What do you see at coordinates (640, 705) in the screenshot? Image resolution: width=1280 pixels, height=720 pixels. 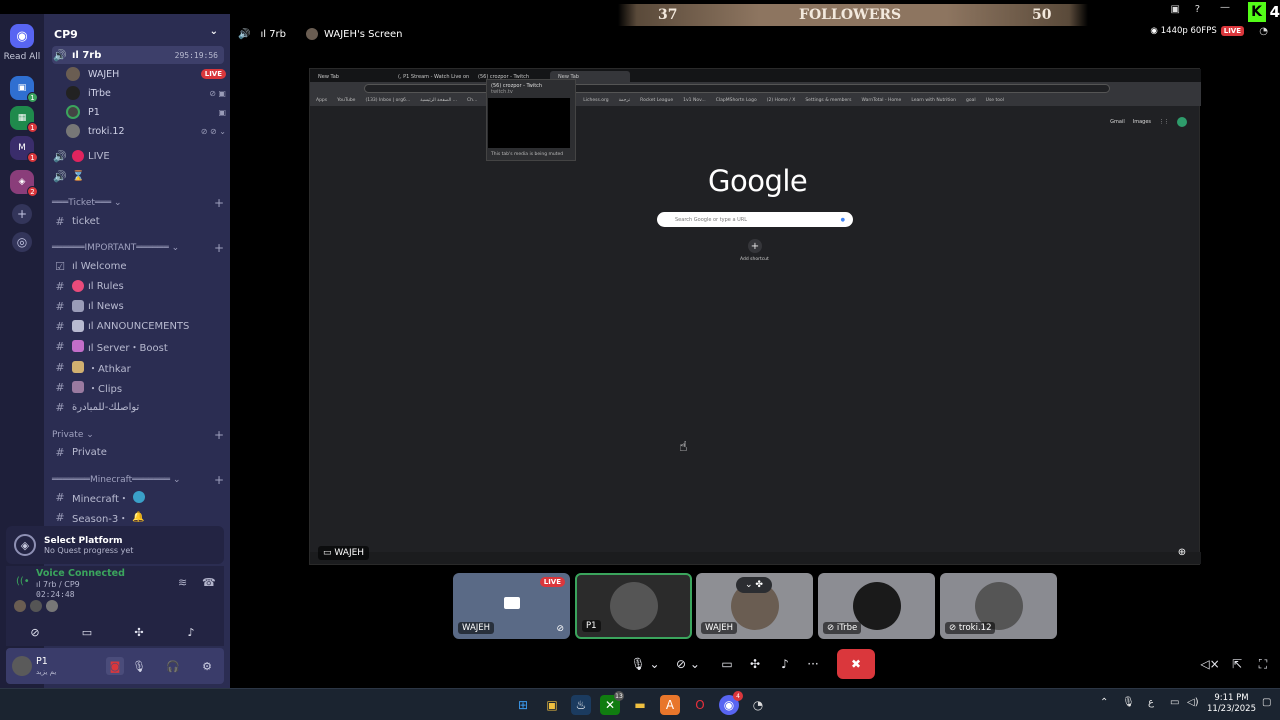 I see `file-explorer-icon: ▬` at bounding box center [640, 705].